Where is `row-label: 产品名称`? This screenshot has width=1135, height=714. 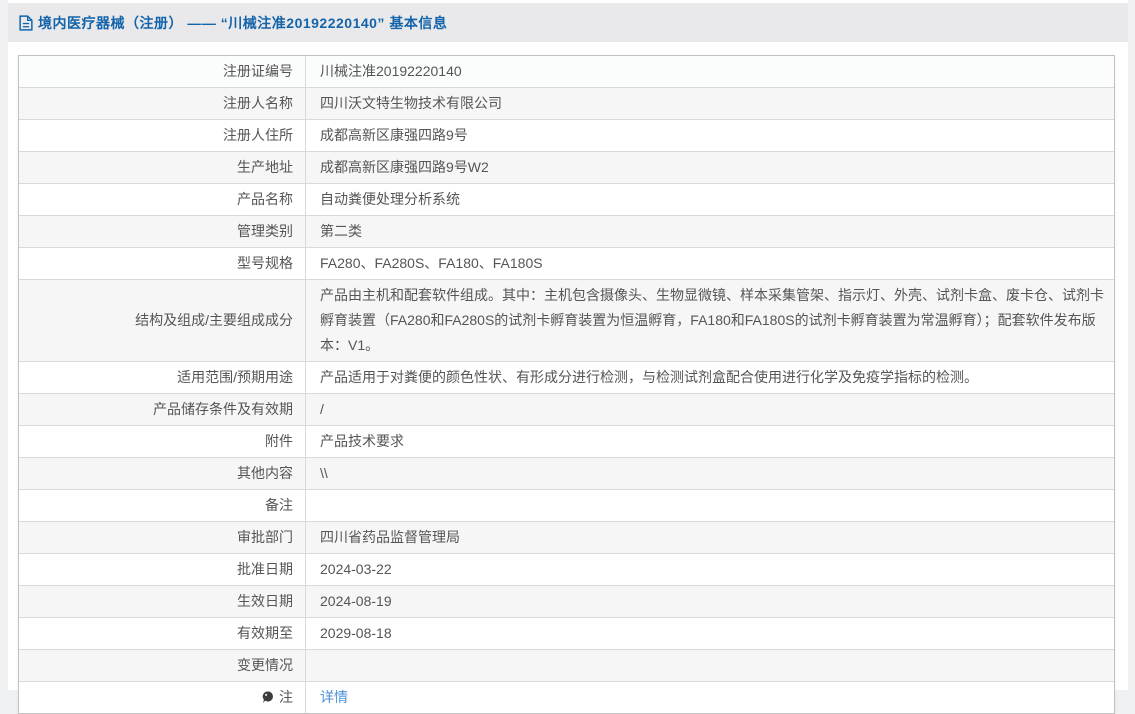 row-label: 产品名称 is located at coordinates (162, 199).